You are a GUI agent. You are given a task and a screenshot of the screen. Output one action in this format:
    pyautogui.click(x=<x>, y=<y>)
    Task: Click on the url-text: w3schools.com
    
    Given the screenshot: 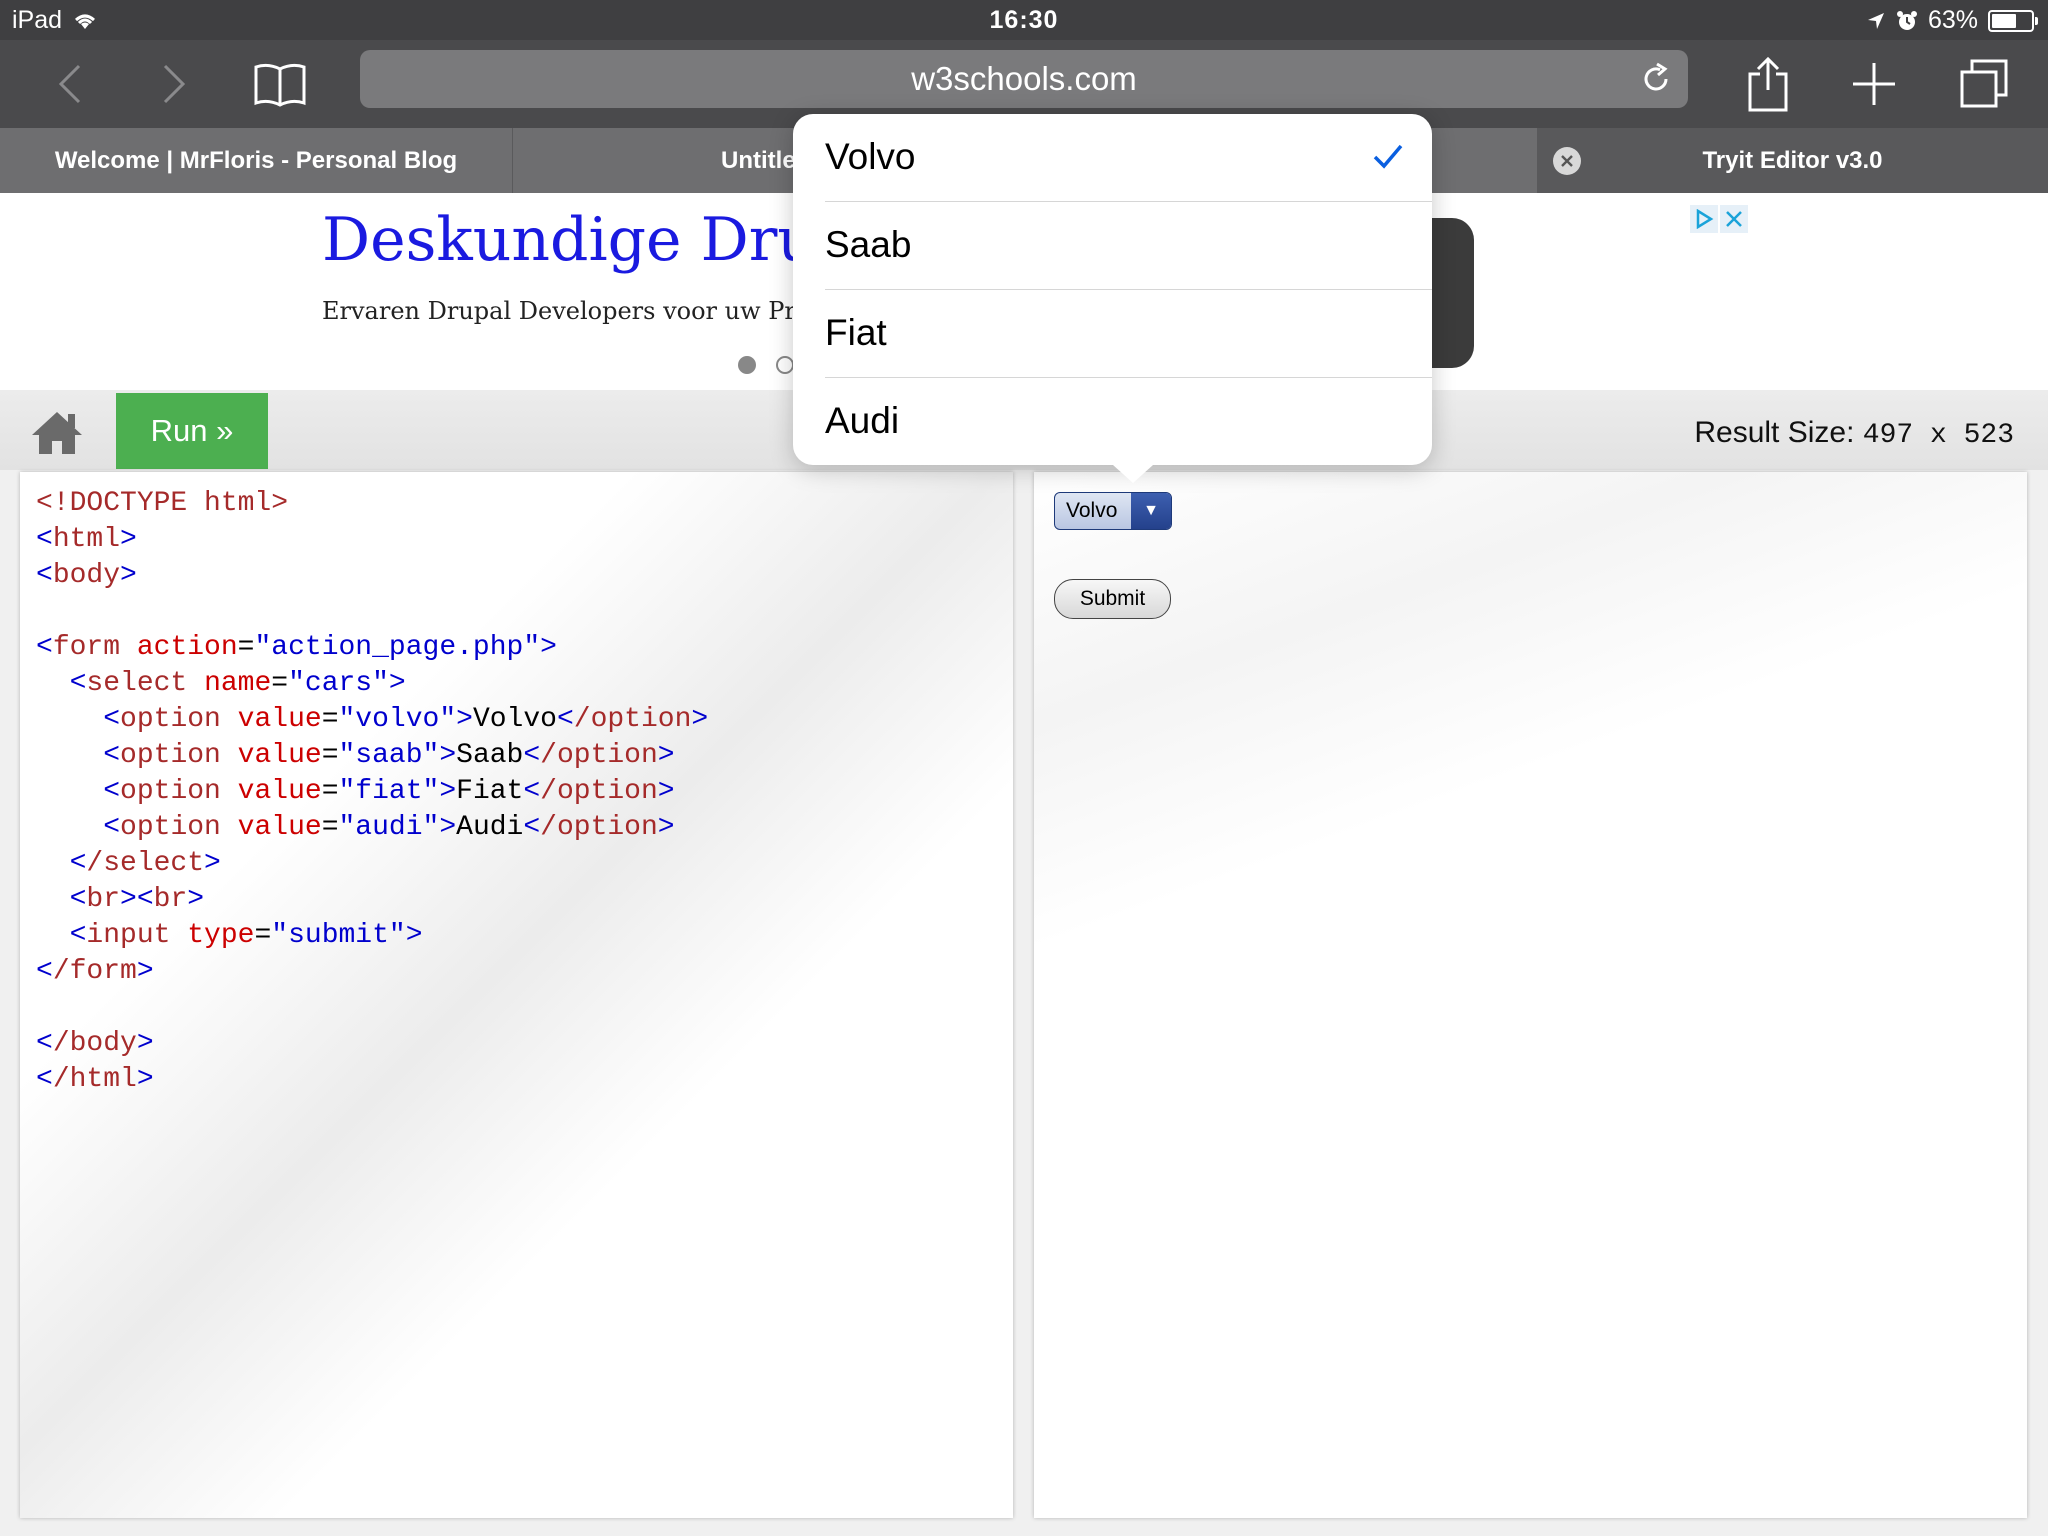 What is the action you would take?
    pyautogui.click(x=1024, y=78)
    